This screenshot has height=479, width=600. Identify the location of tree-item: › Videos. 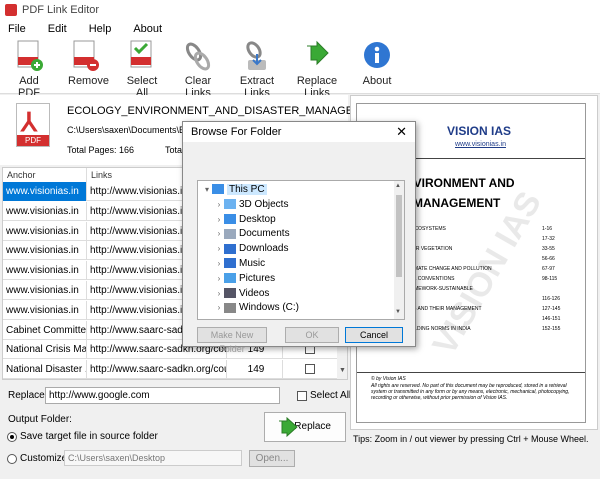
(234, 294).